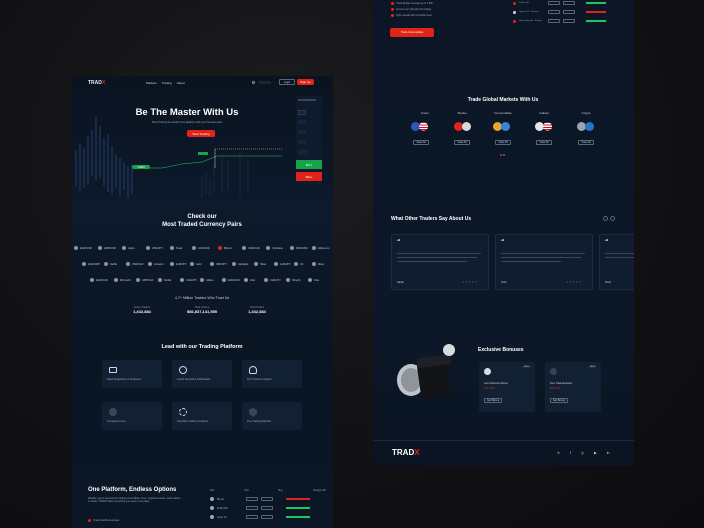 The width and height of the screenshot is (704, 528). I want to click on market-label-indices: Indices, so click(544, 113).